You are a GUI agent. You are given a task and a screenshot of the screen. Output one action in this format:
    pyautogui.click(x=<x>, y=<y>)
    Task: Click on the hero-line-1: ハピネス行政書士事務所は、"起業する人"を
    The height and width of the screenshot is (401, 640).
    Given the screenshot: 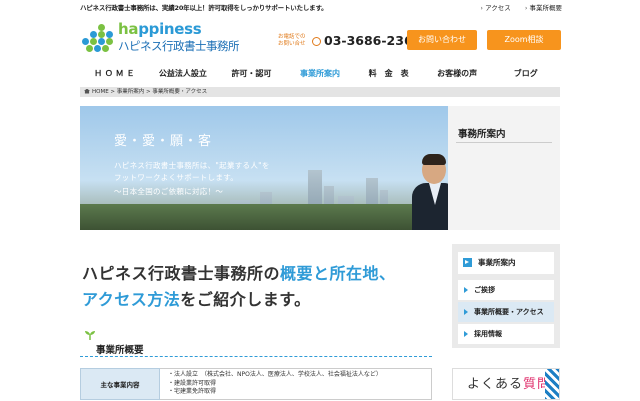 What is the action you would take?
    pyautogui.click(x=192, y=165)
    